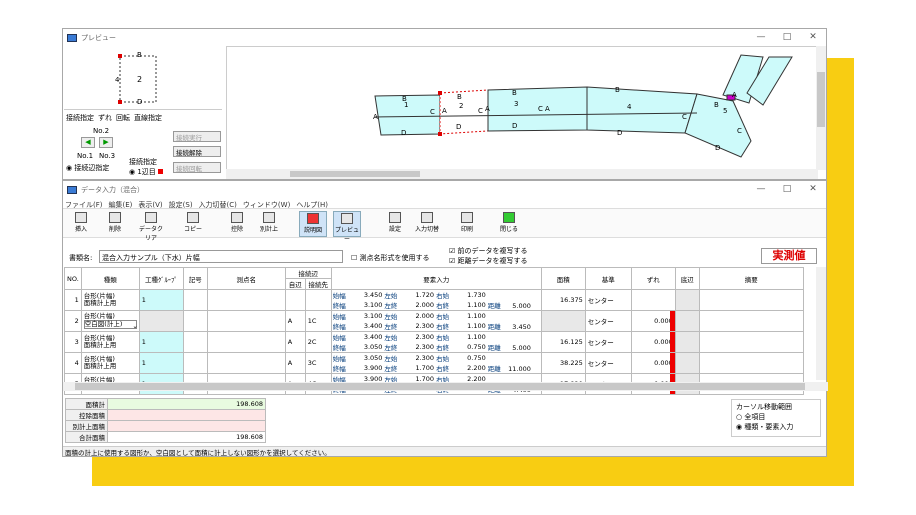 The width and height of the screenshot is (916, 515). What do you see at coordinates (445, 386) in the screenshot?
I see `table-hscroll` at bounding box center [445, 386].